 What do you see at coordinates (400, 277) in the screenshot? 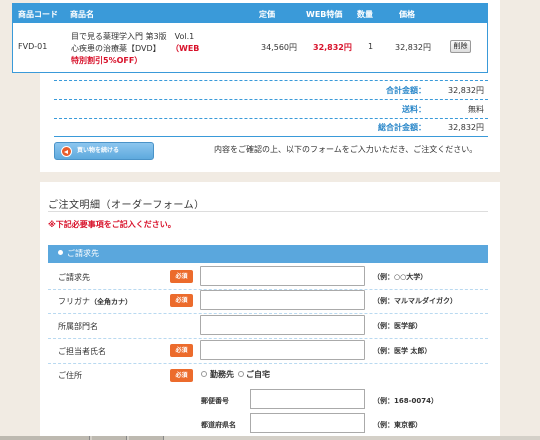
I see `billing-example: （例：○○大学）` at bounding box center [400, 277].